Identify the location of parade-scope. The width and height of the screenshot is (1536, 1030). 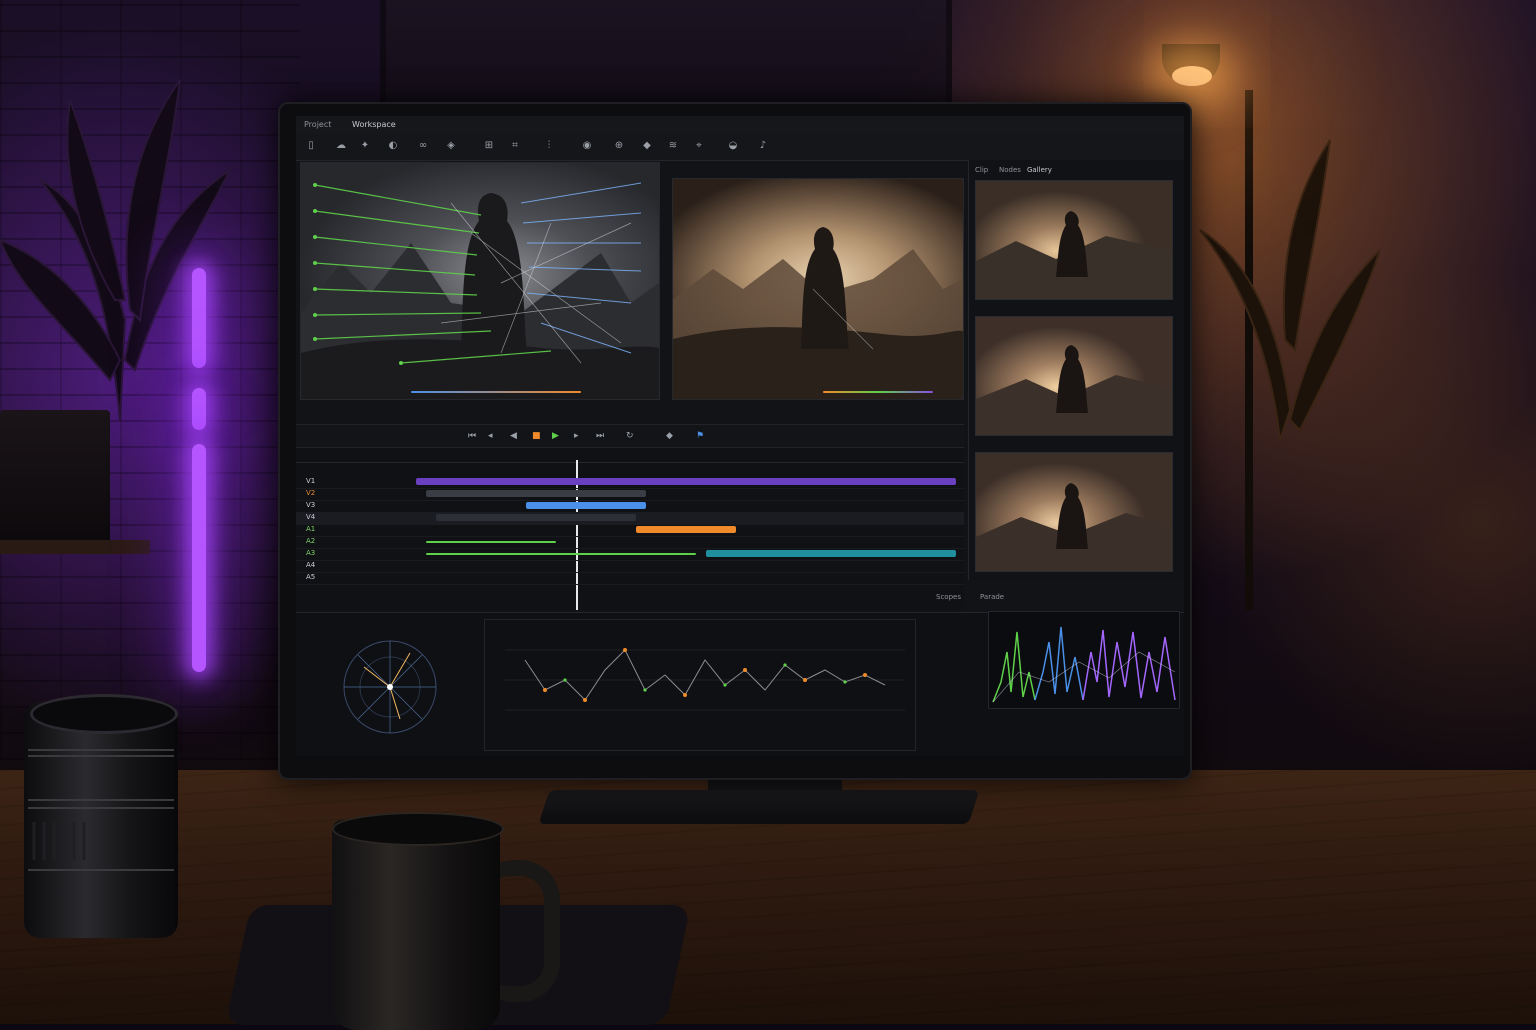
(1084, 660).